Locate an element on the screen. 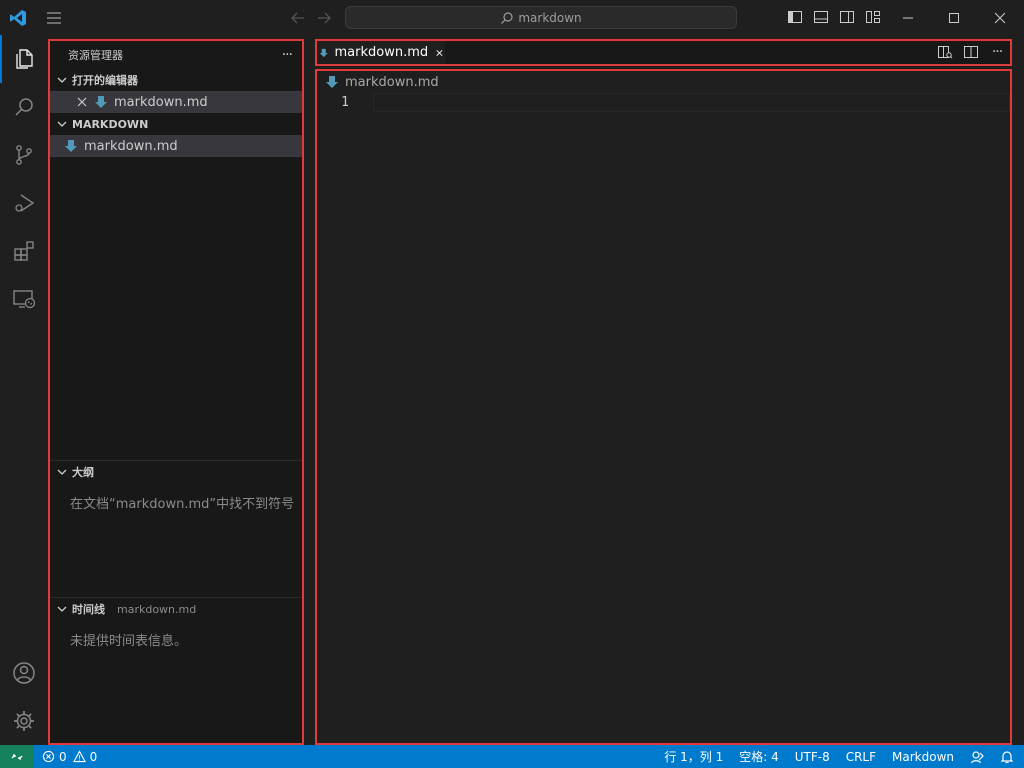  line-number: 1 is located at coordinates (345, 102).